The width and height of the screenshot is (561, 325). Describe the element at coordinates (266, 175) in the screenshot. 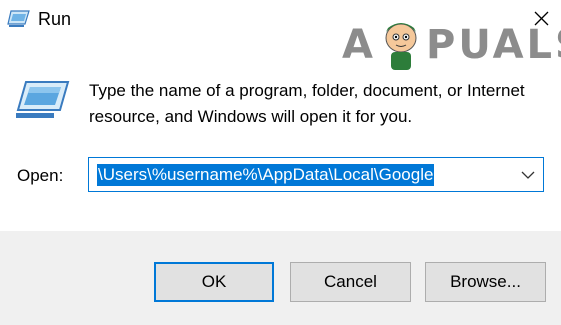

I see `open-input-value: \Users\%username%\AppData\Local\Google` at that location.